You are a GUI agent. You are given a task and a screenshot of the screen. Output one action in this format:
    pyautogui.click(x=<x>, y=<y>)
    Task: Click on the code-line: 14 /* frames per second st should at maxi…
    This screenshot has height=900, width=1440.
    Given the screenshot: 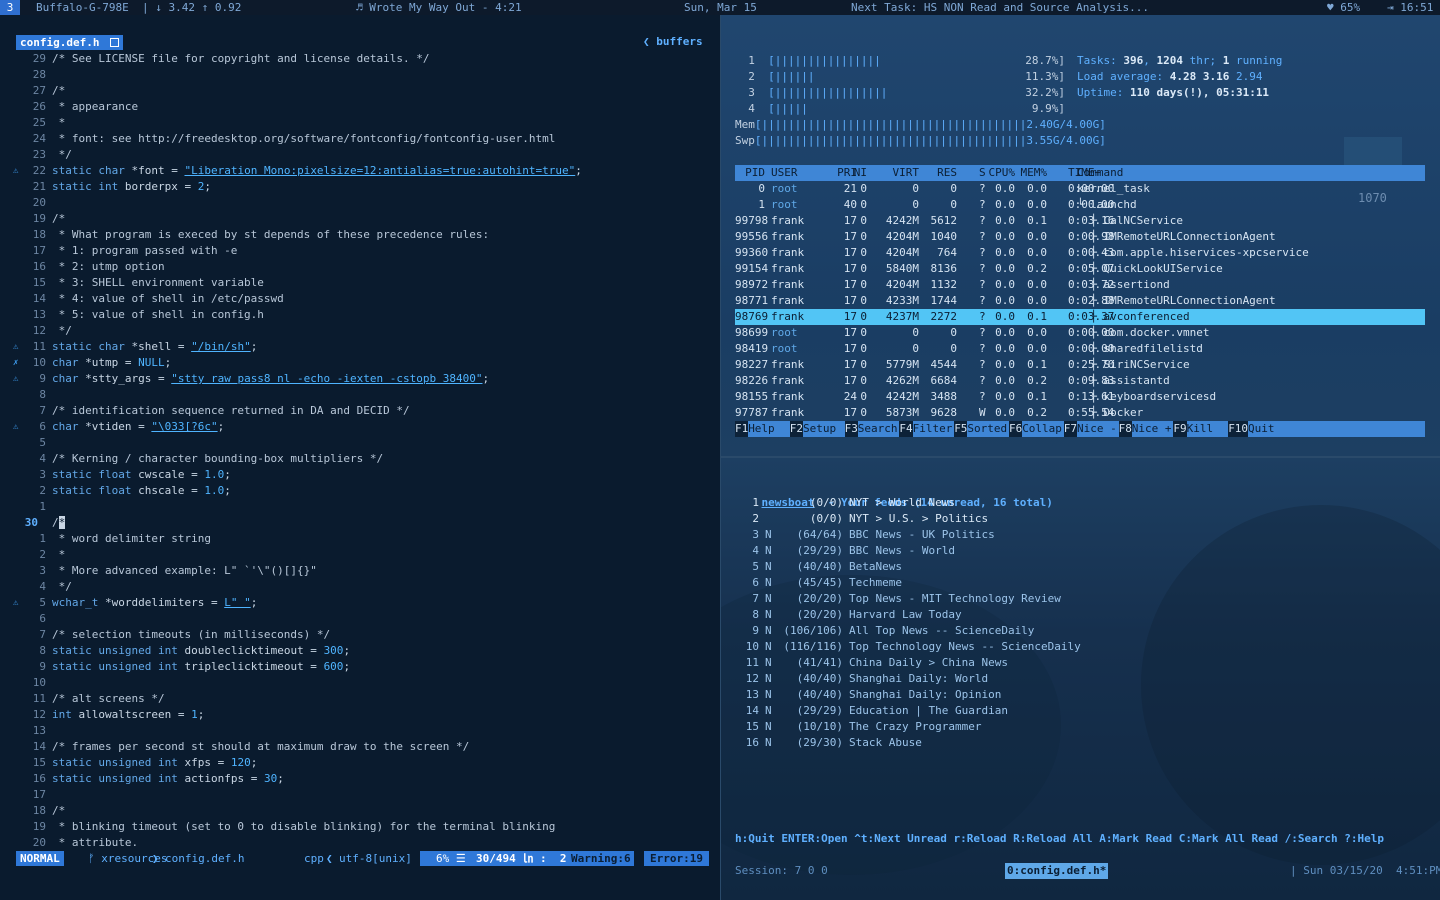 What is the action you would take?
    pyautogui.click(x=360, y=747)
    